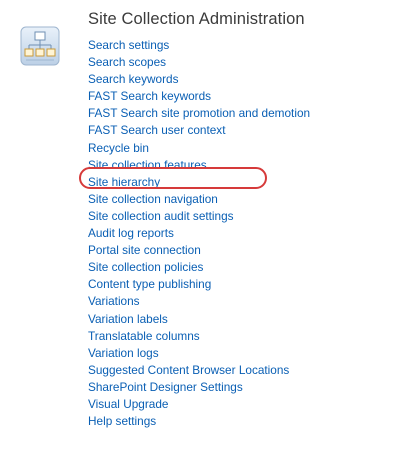 This screenshot has height=475, width=398. Describe the element at coordinates (123, 353) in the screenshot. I see `variation-logs-link: Variation logs` at that location.